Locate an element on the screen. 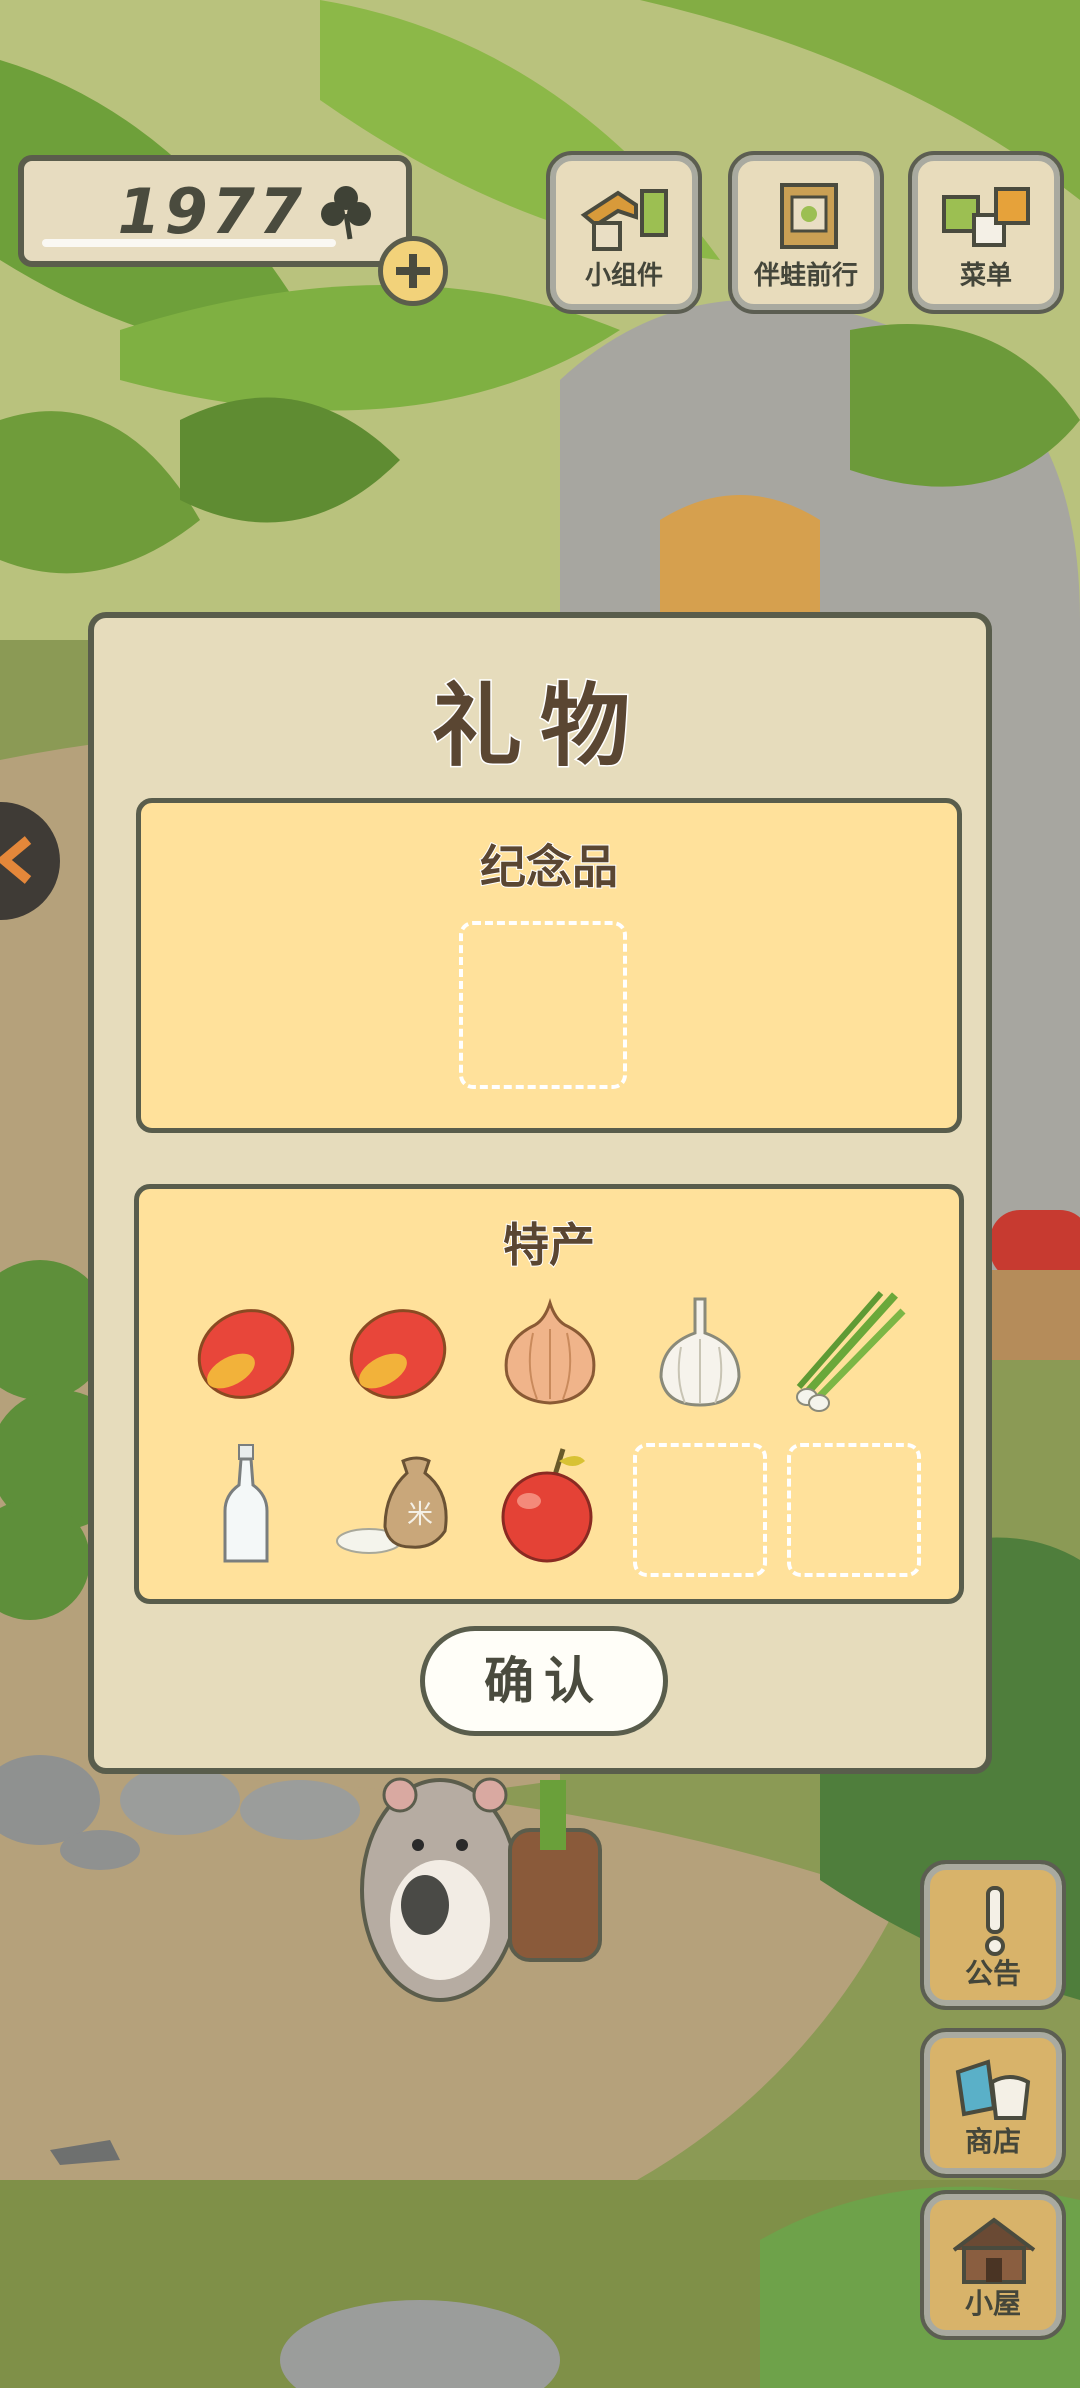  clover-counter: 1977 is located at coordinates (215, 211).